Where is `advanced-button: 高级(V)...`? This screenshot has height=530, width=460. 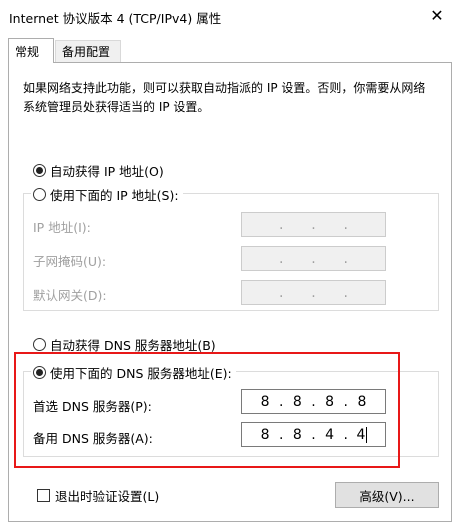 advanced-button: 高级(V)... is located at coordinates (387, 495).